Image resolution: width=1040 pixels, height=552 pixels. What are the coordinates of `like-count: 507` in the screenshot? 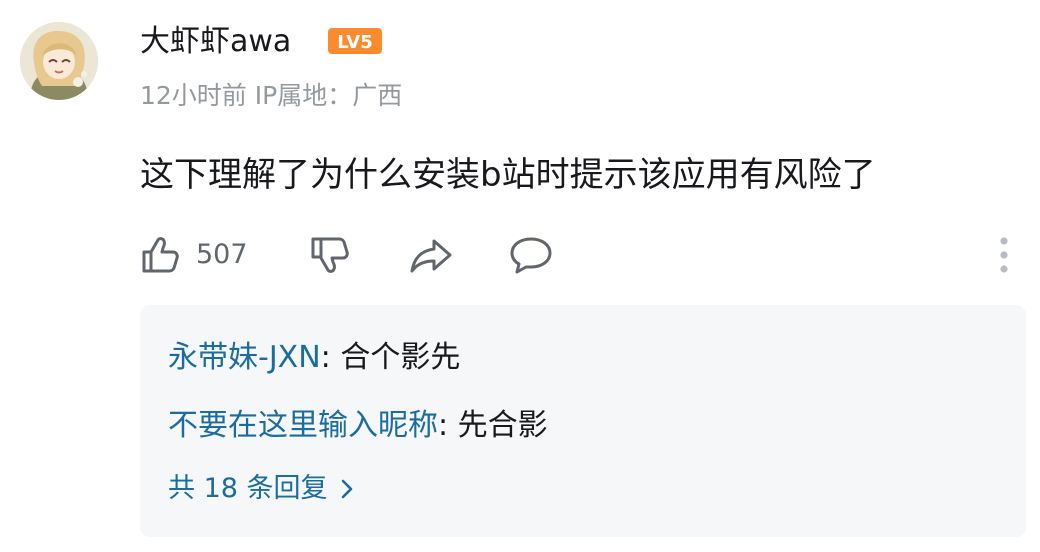 It's located at (222, 254).